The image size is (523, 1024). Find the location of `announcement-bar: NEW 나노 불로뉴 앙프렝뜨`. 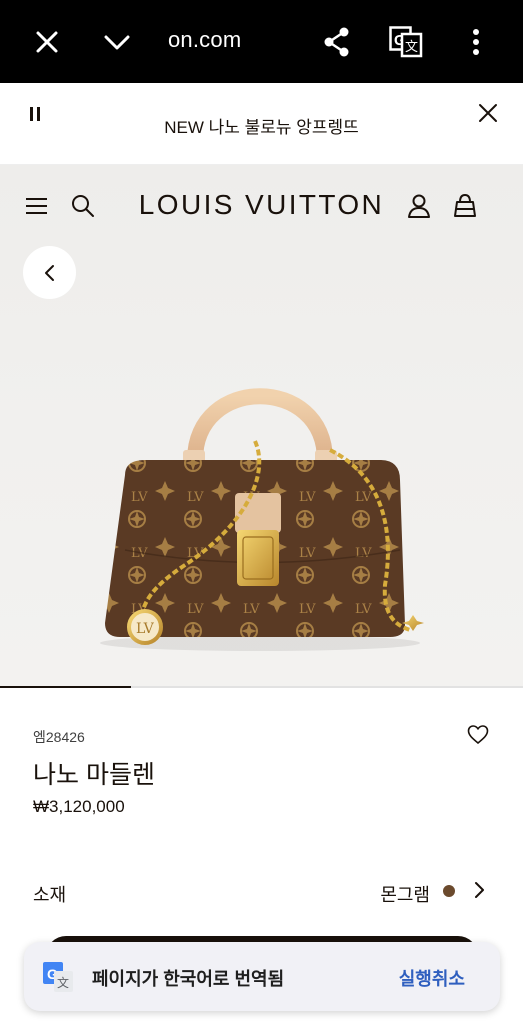

announcement-bar: NEW 나노 불로뉴 앙프렝뜨 is located at coordinates (261, 124).